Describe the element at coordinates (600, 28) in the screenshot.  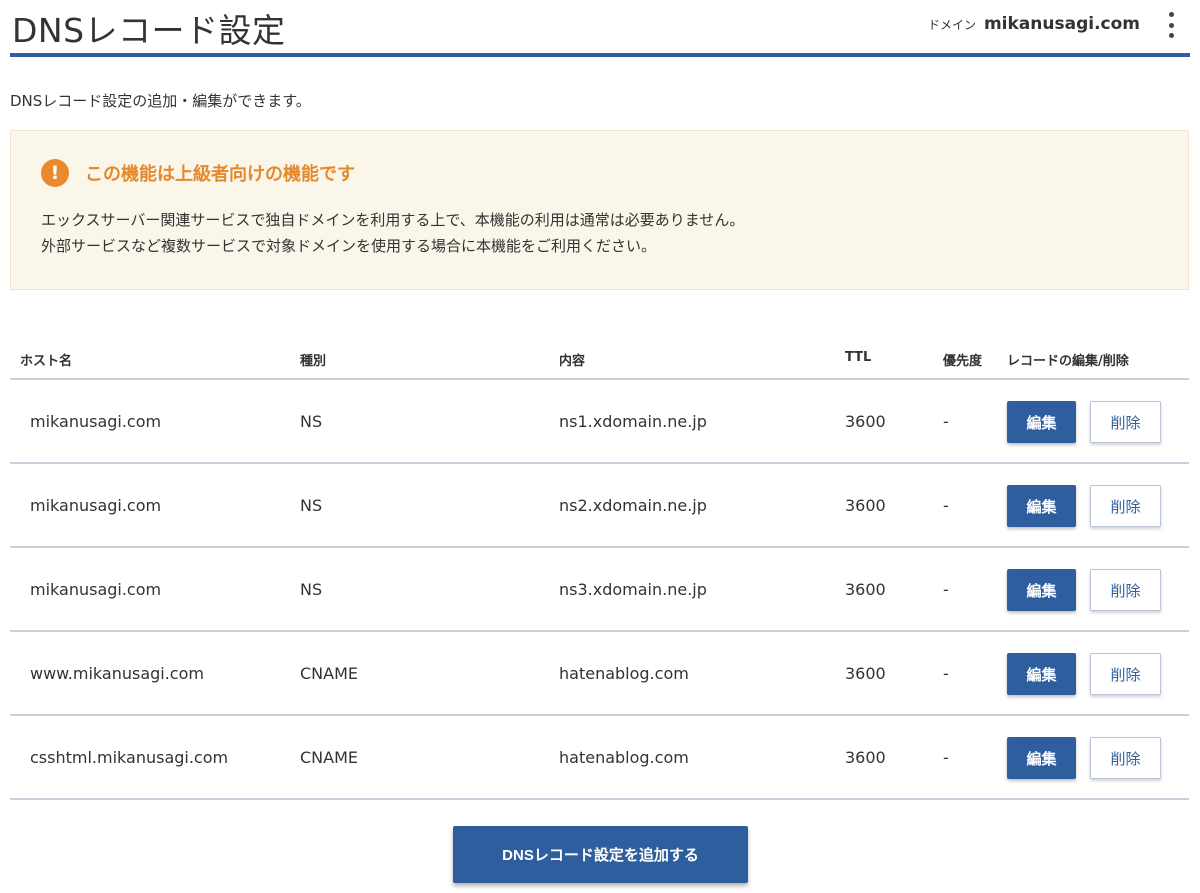
I see `page-header: DNSレコード設定 ドメイン mikanusagi.com` at that location.